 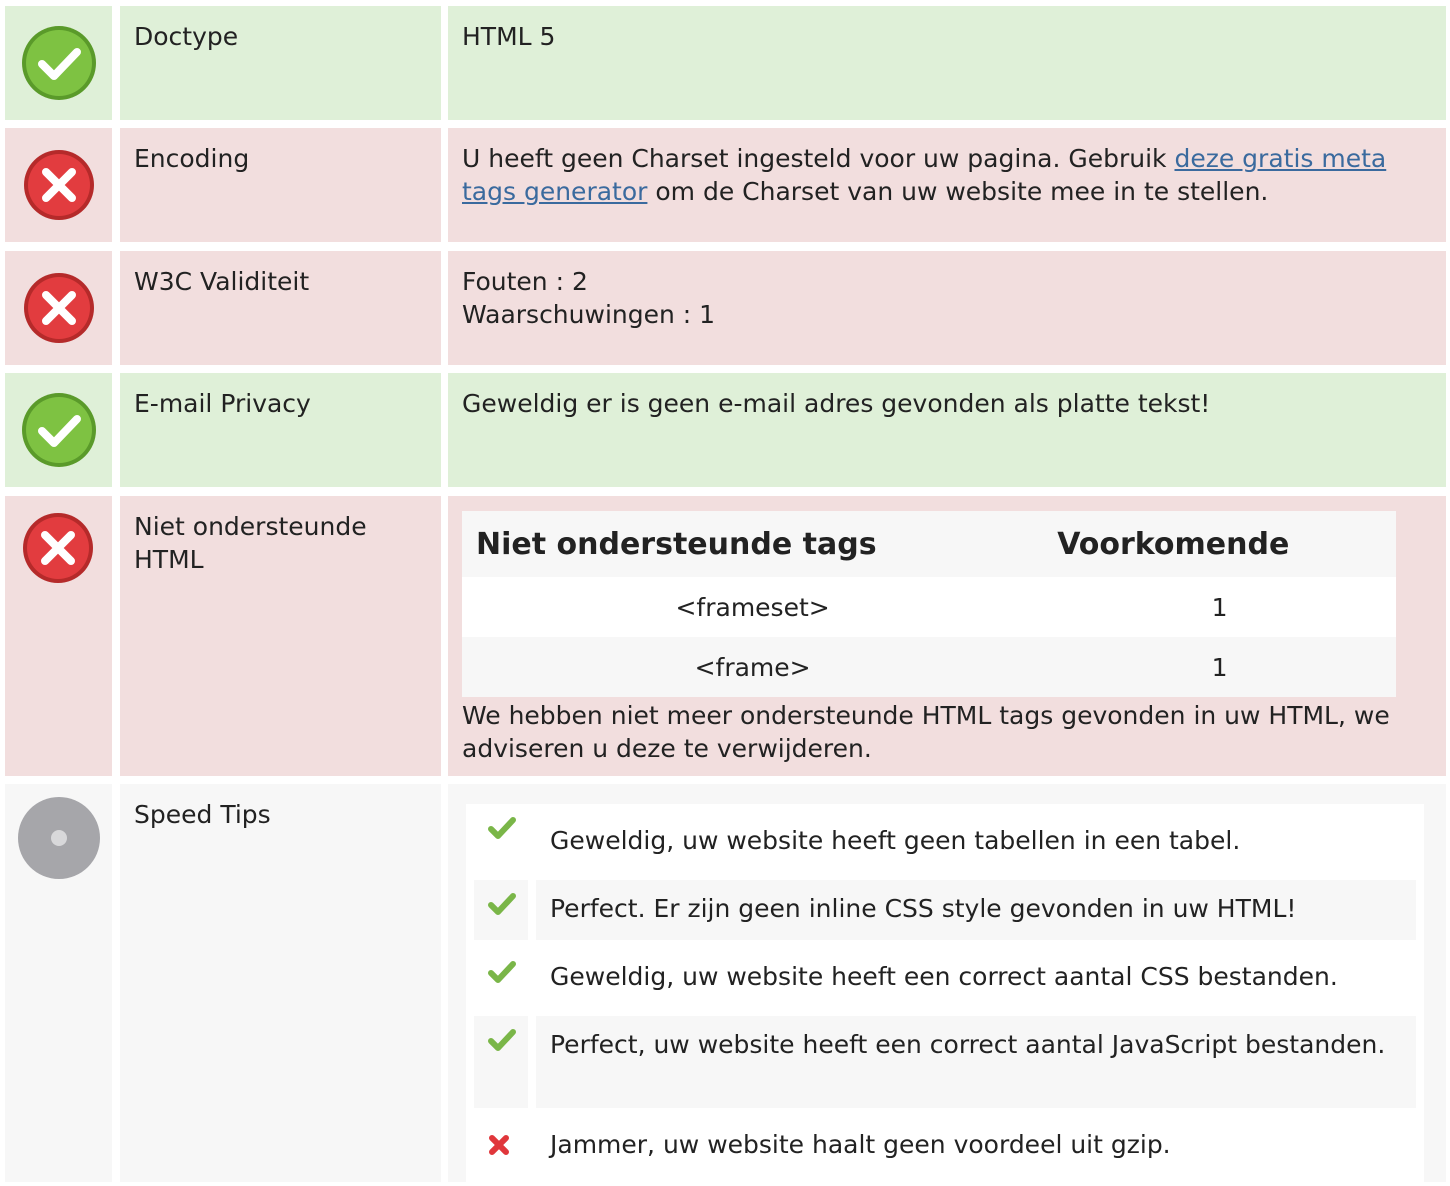 I want to click on table-cell-tag: <frame>, so click(x=753, y=667).